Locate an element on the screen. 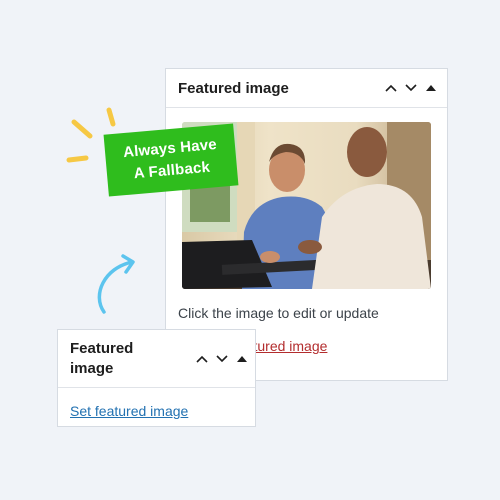 This screenshot has width=500, height=500. always-have-fallback-badge: Always Have A Fallback is located at coordinates (171, 160).